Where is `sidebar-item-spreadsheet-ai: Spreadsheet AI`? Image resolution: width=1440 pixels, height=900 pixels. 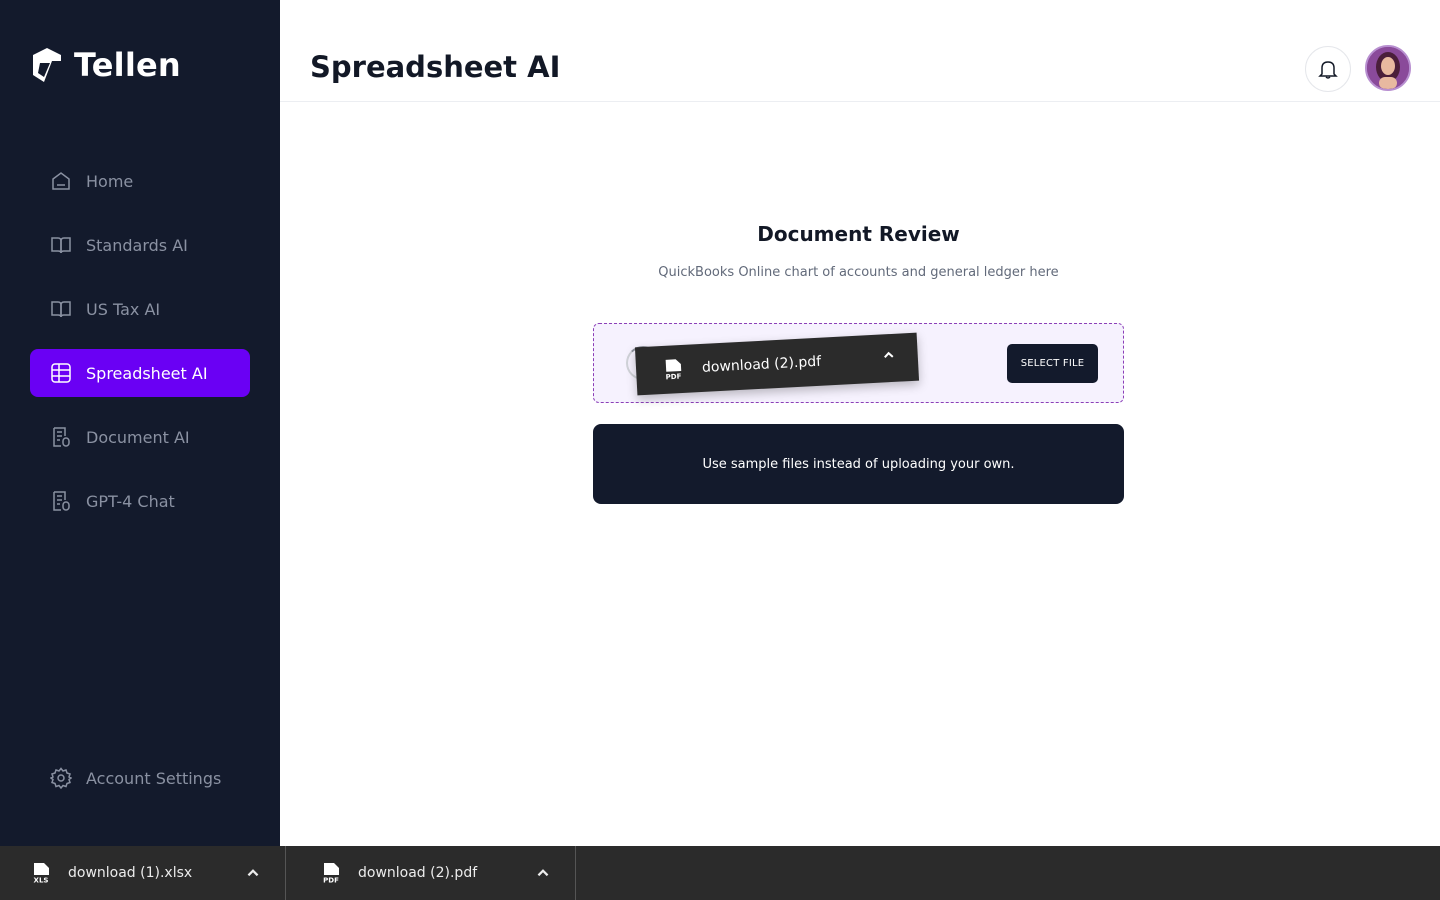 sidebar-item-spreadsheet-ai: Spreadsheet AI is located at coordinates (140, 373).